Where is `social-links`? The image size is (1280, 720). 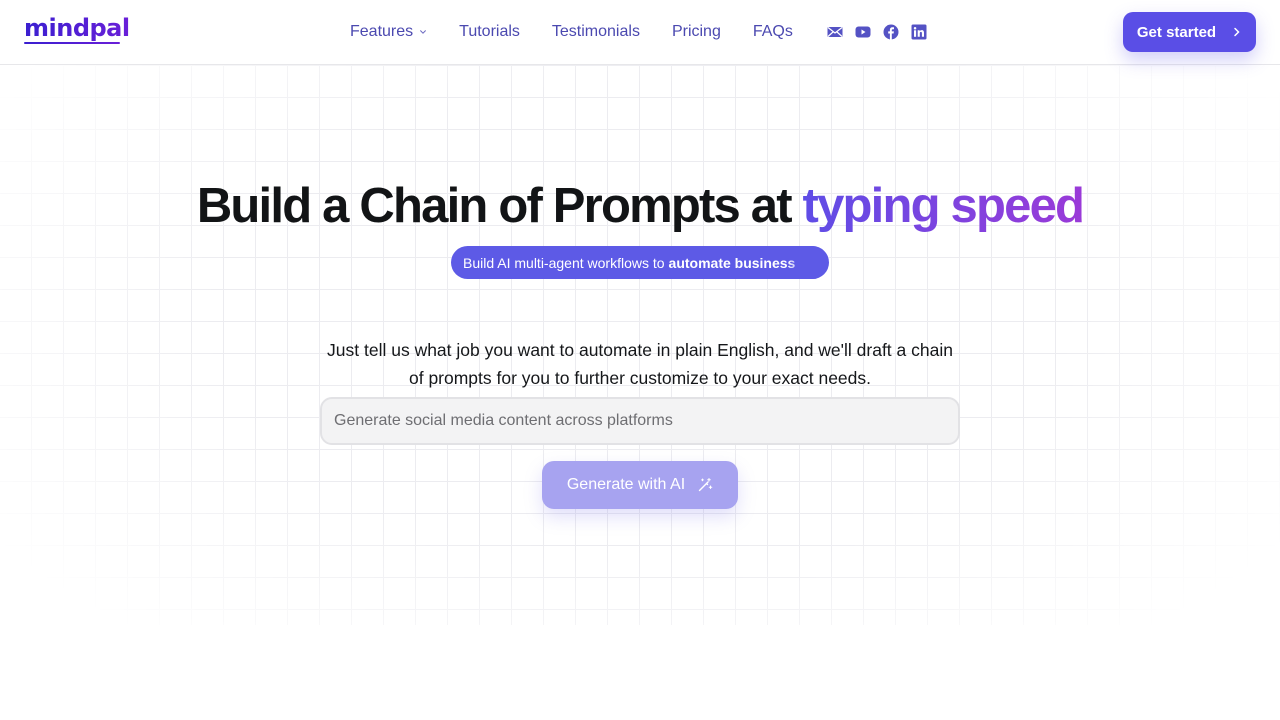
social-links is located at coordinates (883, 32).